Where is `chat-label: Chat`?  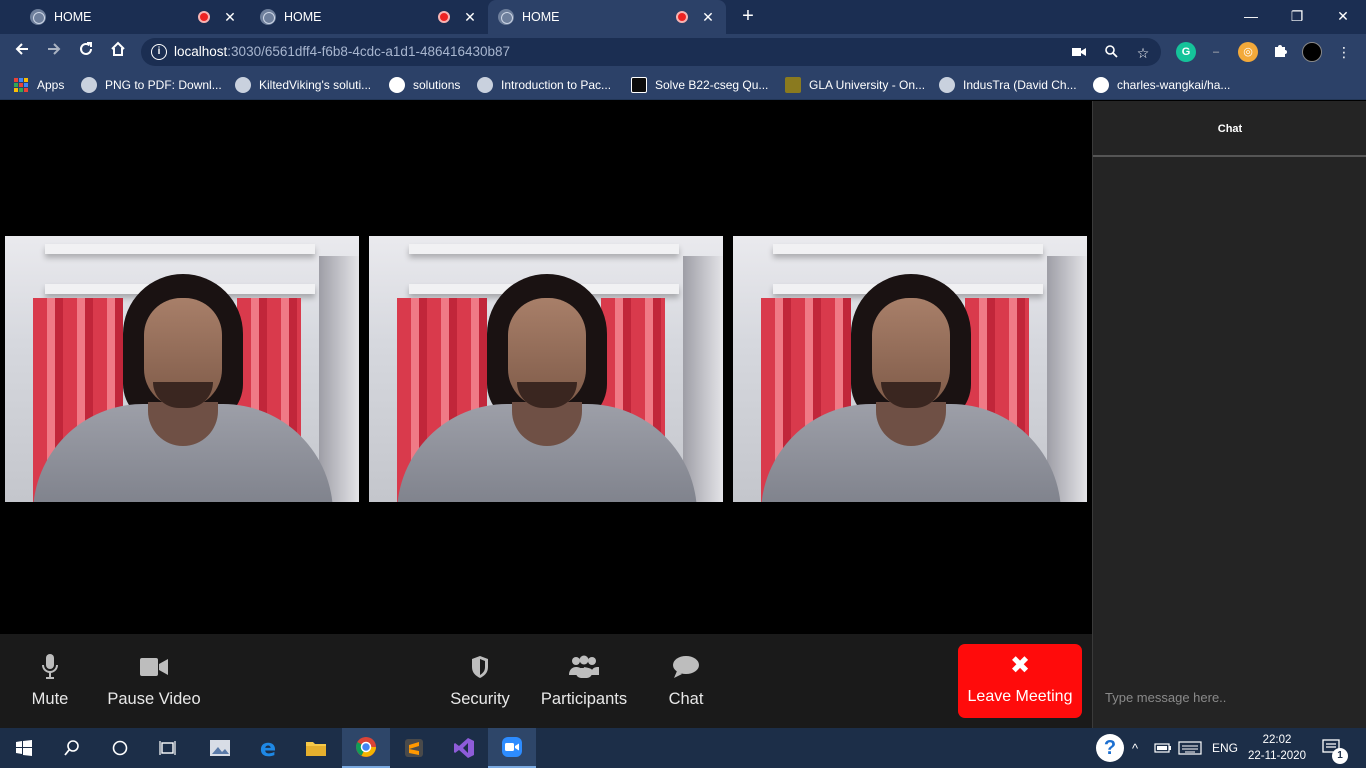 chat-label: Chat is located at coordinates (686, 699).